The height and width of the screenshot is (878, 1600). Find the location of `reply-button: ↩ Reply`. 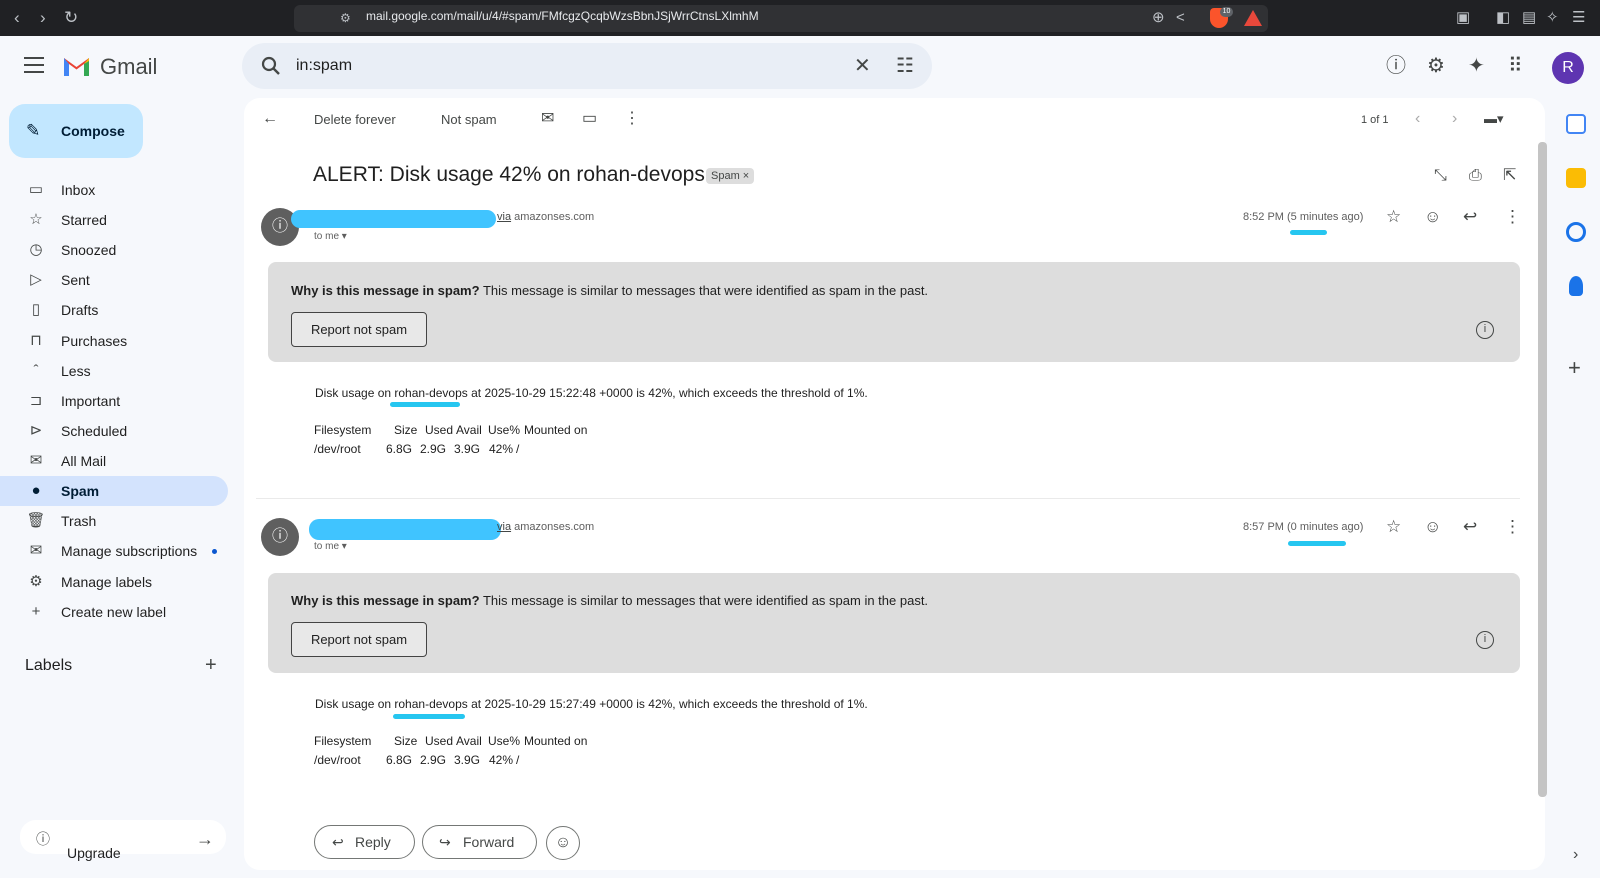

reply-button: ↩ Reply is located at coordinates (364, 842).